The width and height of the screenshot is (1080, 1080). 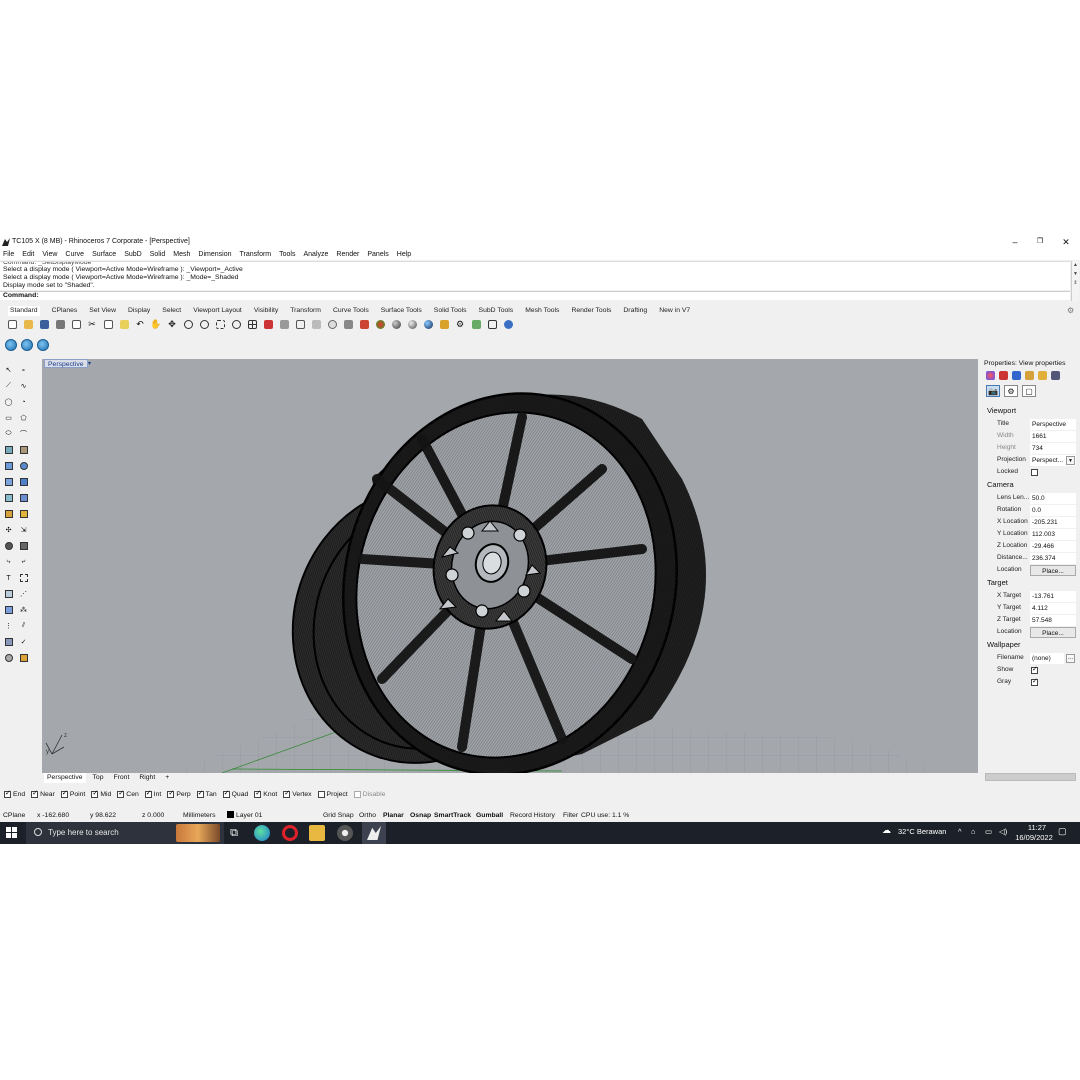 What do you see at coordinates (8, 514) in the screenshot?
I see `transform-icon` at bounding box center [8, 514].